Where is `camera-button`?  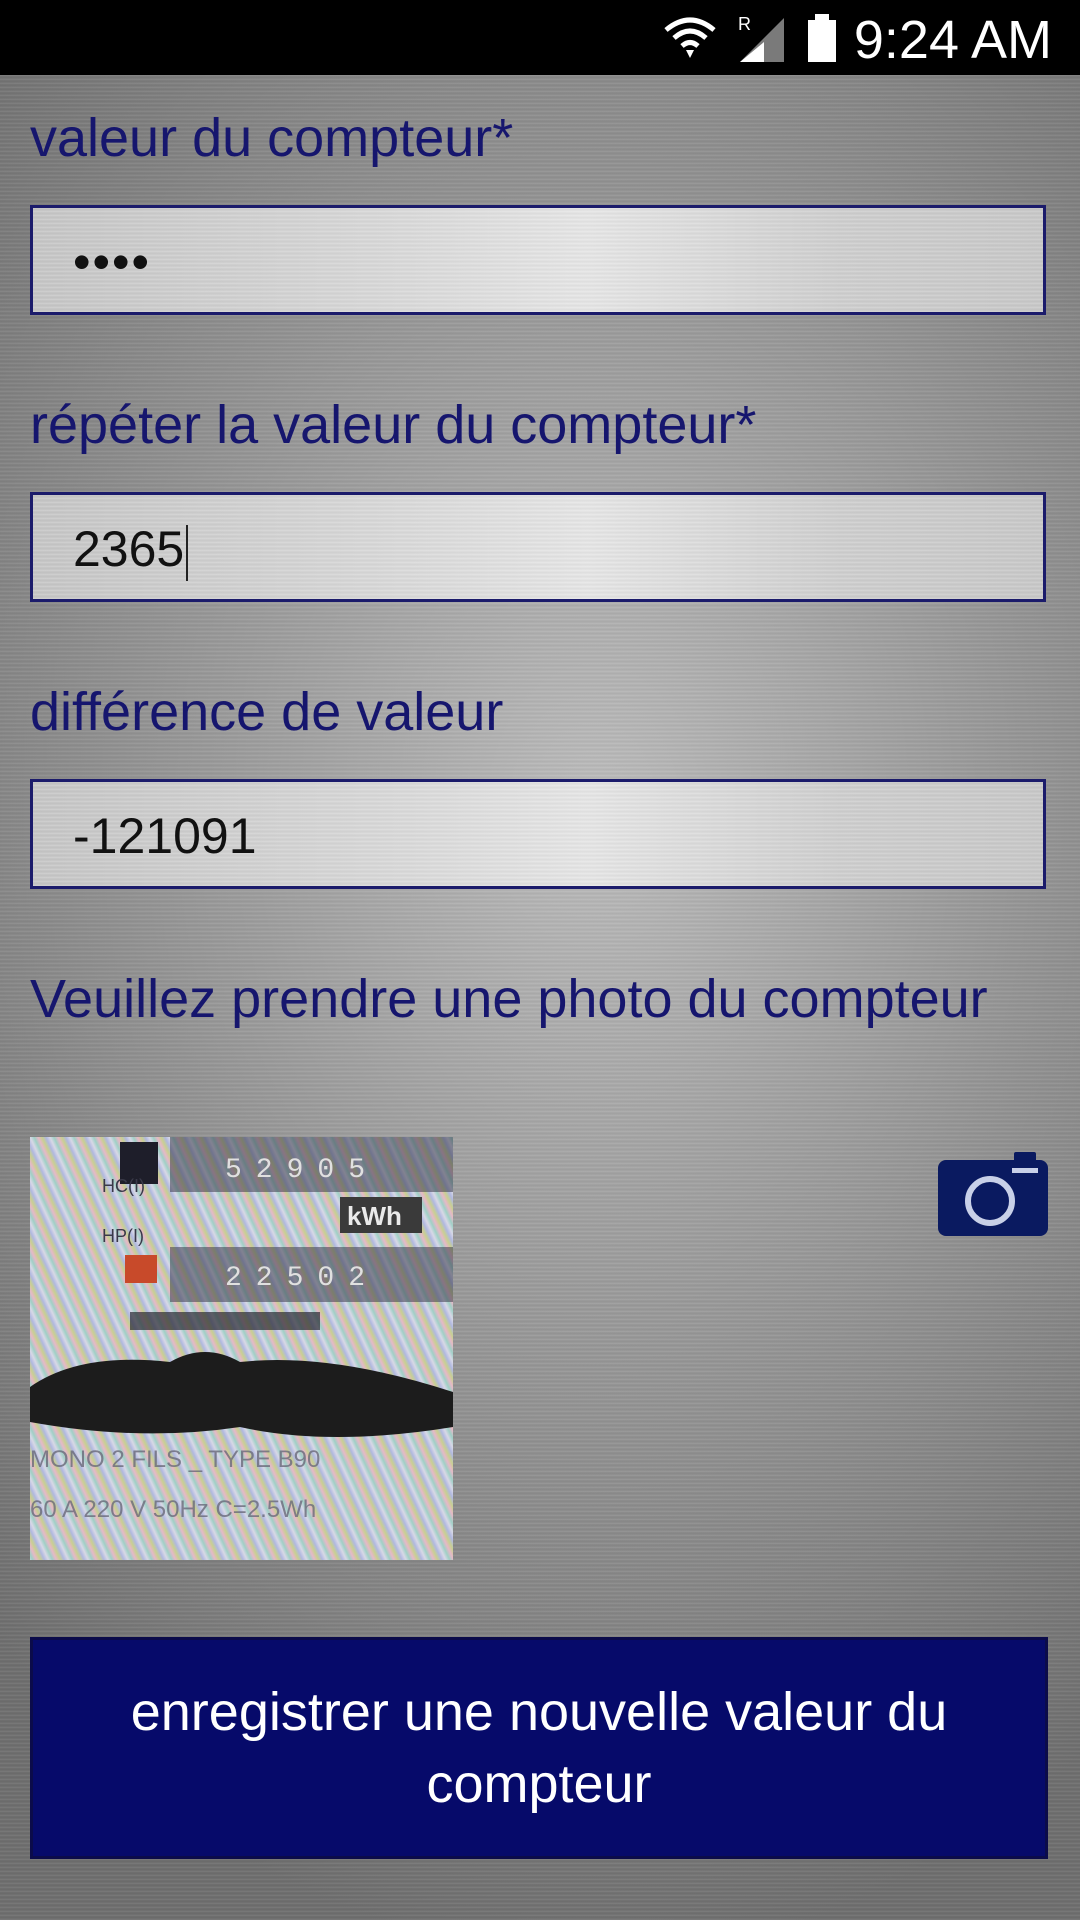 camera-button is located at coordinates (993, 1194).